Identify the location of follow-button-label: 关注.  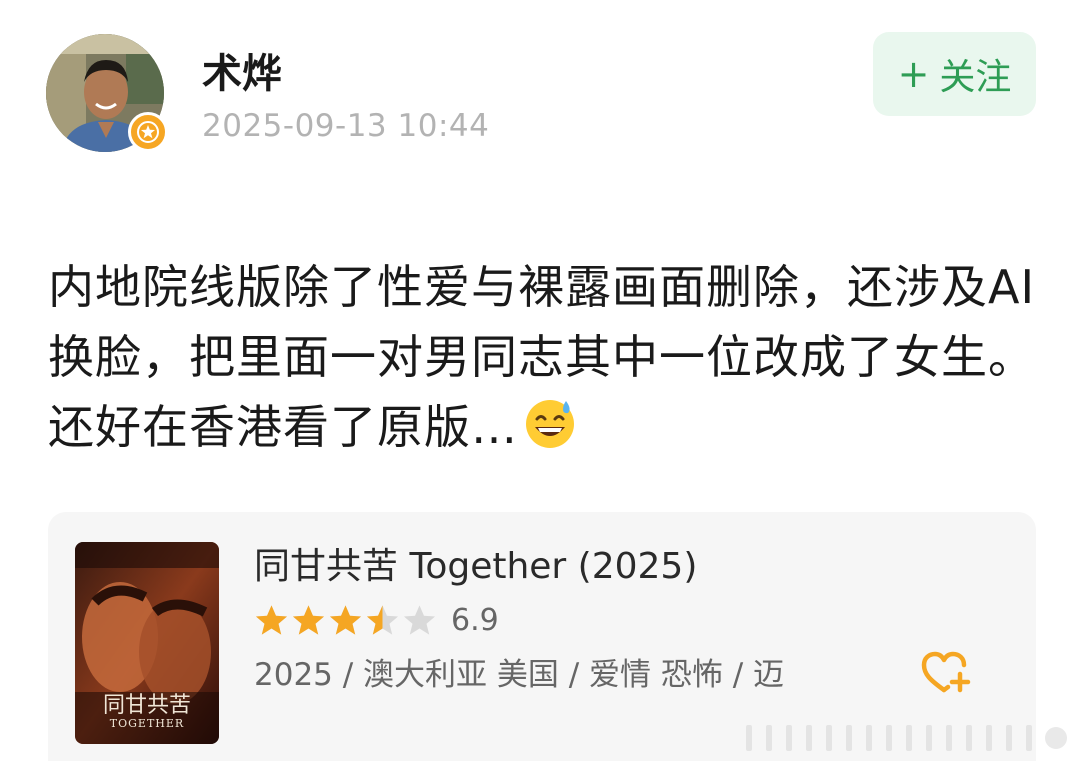
(975, 77).